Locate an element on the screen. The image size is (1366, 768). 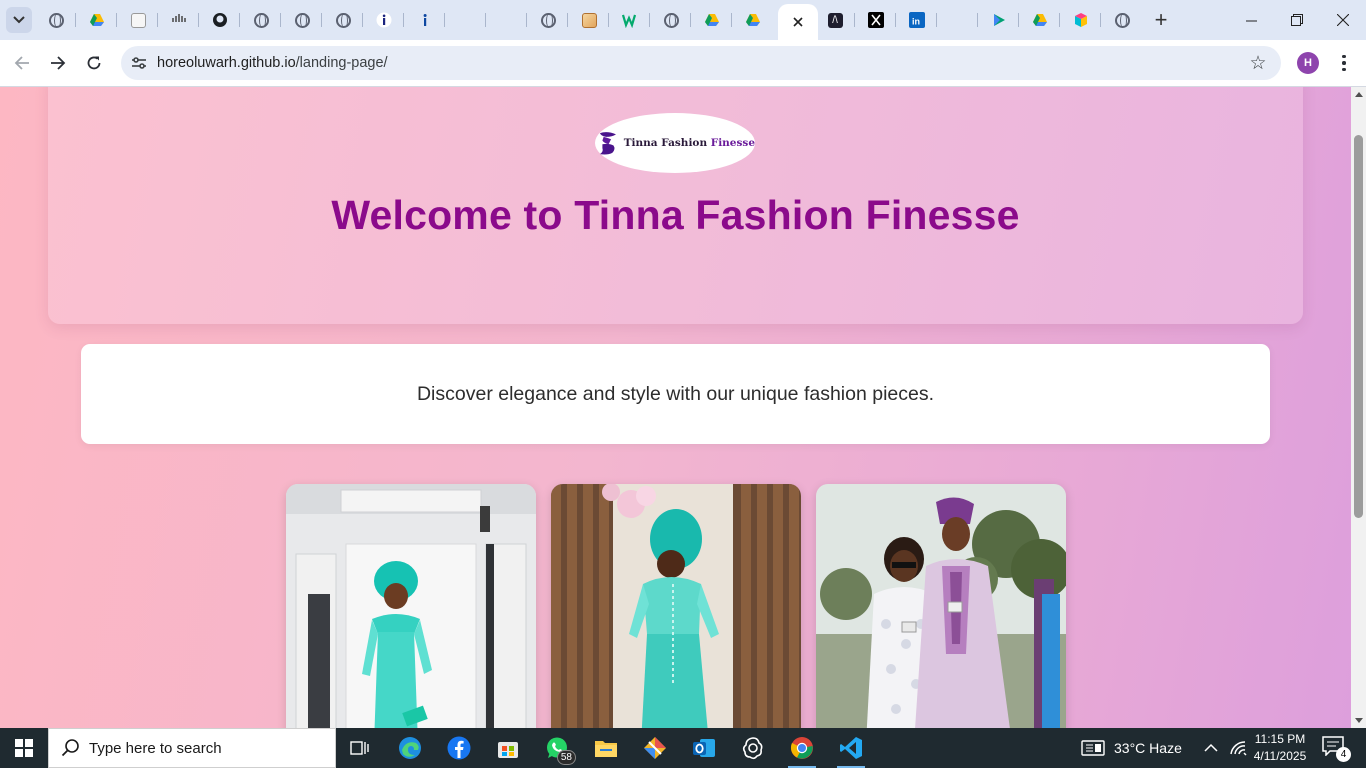
star-icon: ☆ is located at coordinates (1258, 63).